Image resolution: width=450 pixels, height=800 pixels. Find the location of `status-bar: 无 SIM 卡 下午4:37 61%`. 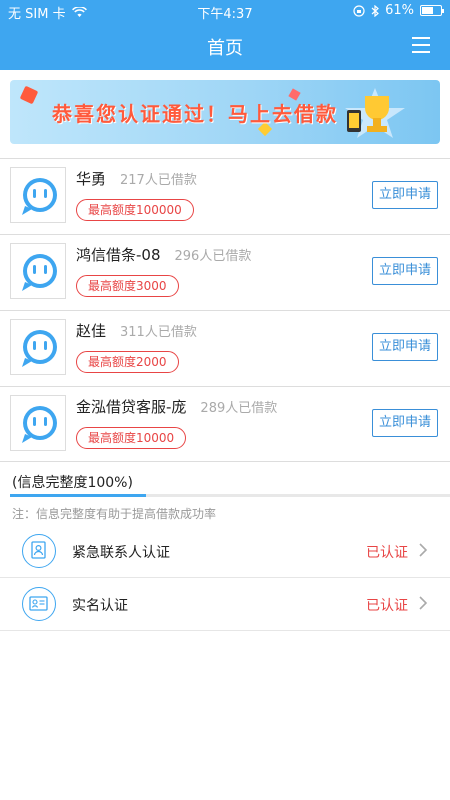

status-bar: 无 SIM 卡 下午4:37 61% is located at coordinates (225, 11).